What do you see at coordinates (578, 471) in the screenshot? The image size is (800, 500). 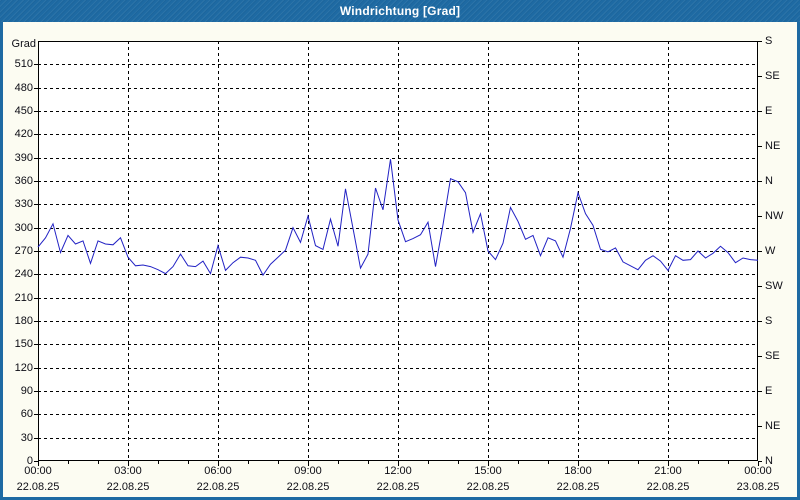 I see `x-axis-time-label: 18:00` at bounding box center [578, 471].